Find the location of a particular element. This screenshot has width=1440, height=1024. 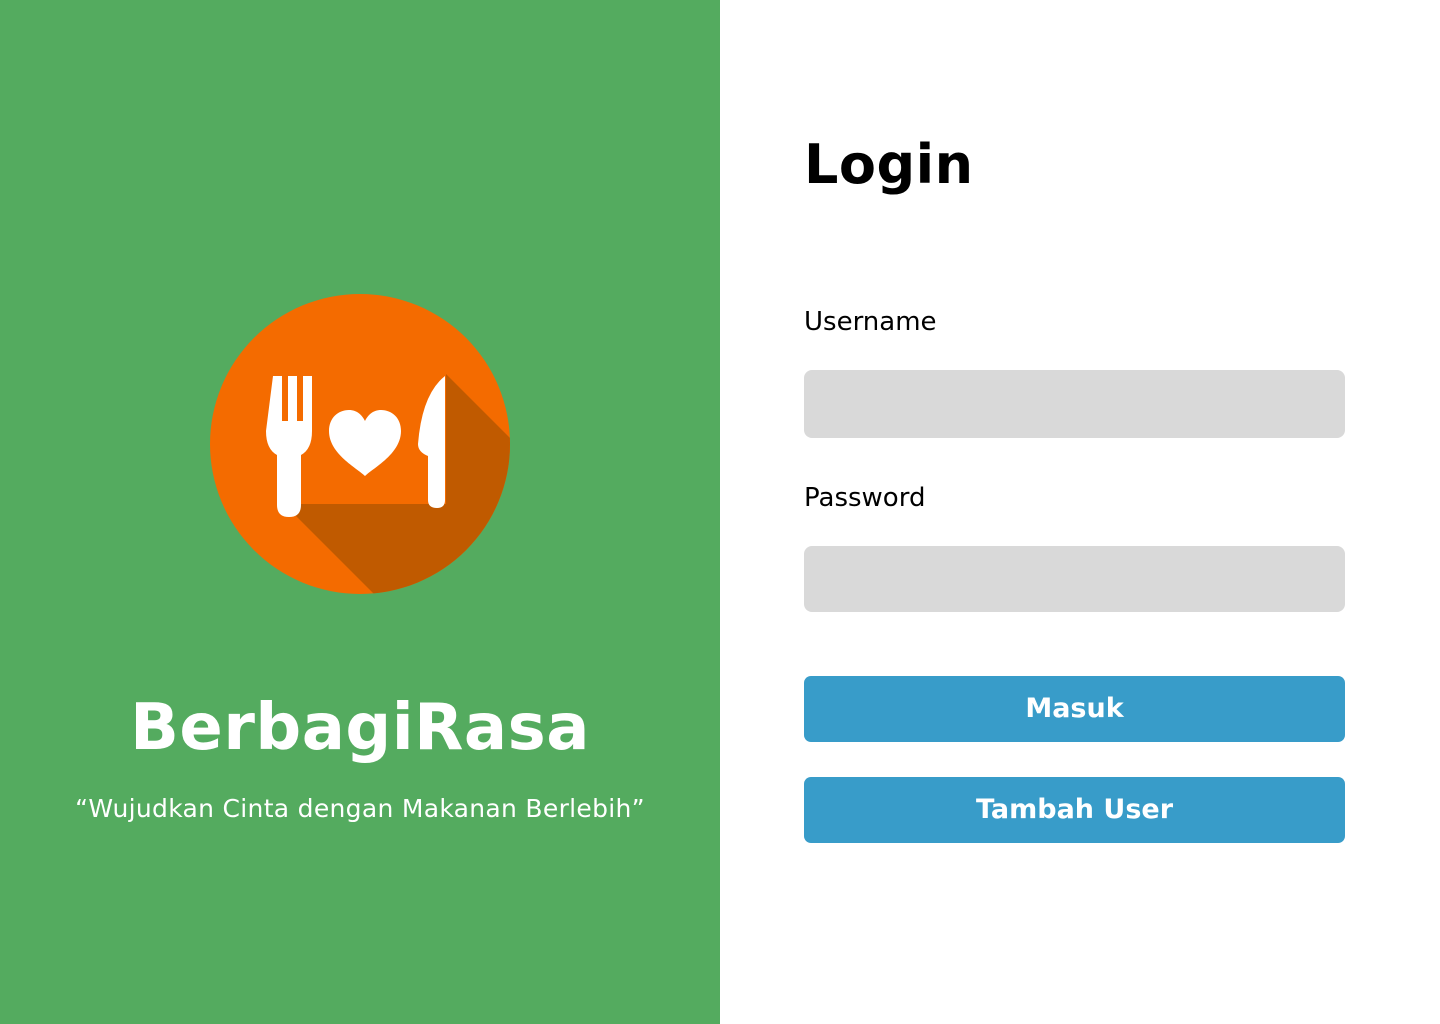

username-field is located at coordinates (1074, 404).